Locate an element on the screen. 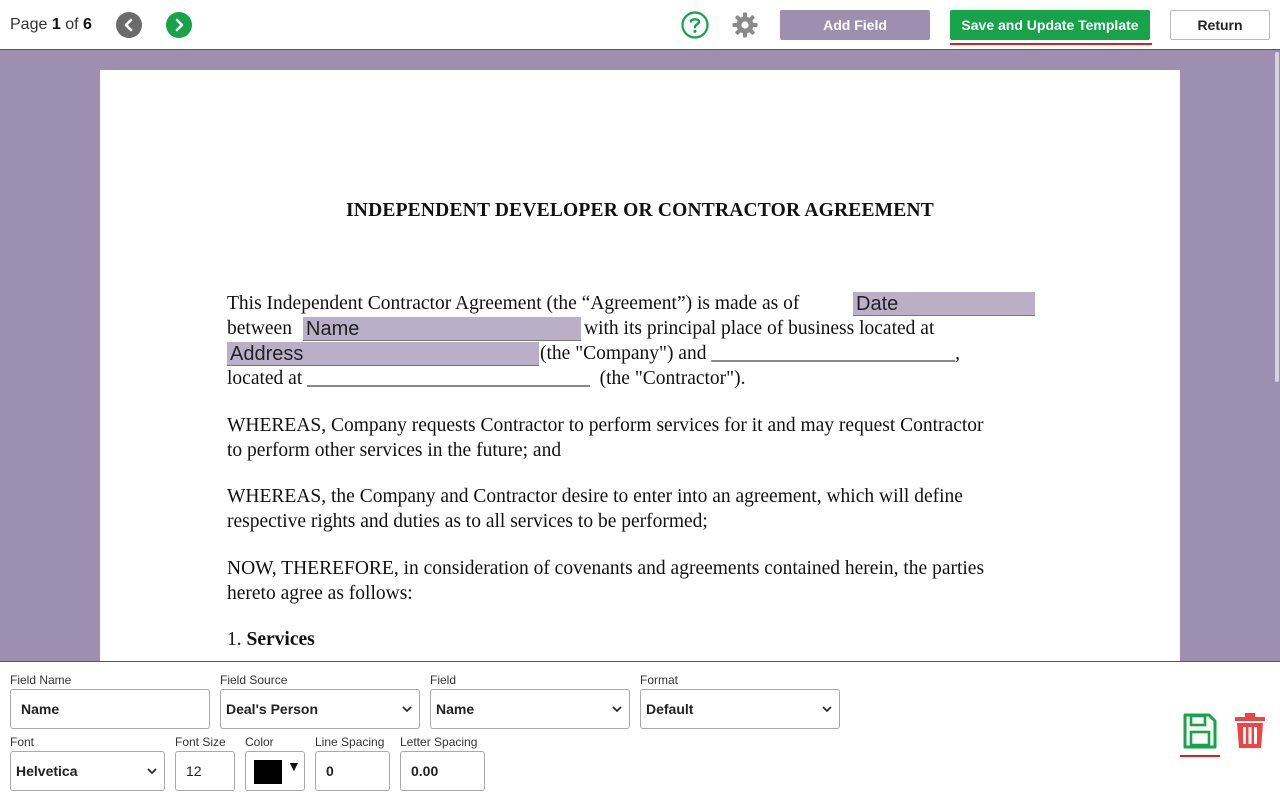  chevron-right-icon is located at coordinates (179, 25).